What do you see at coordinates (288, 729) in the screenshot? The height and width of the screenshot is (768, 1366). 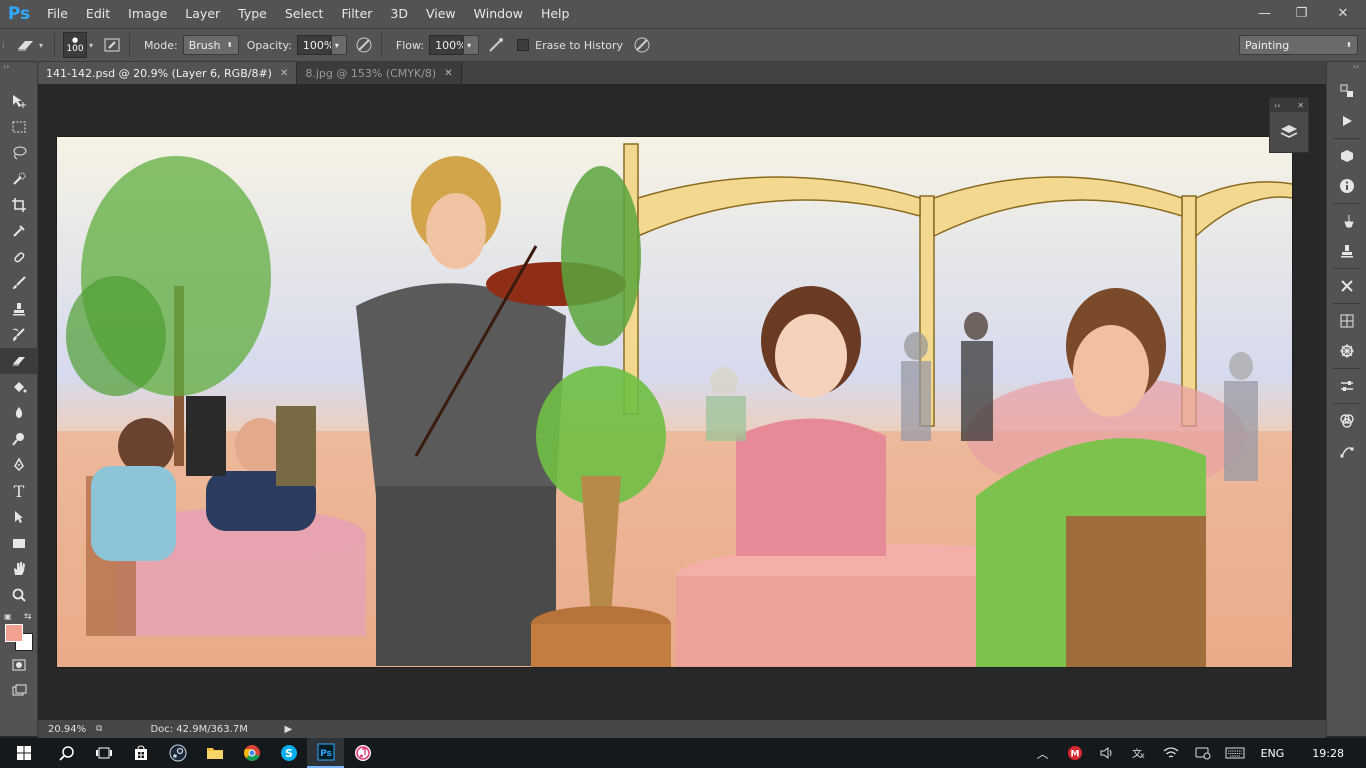 I see `status-menu-arrow-icon: ▶` at bounding box center [288, 729].